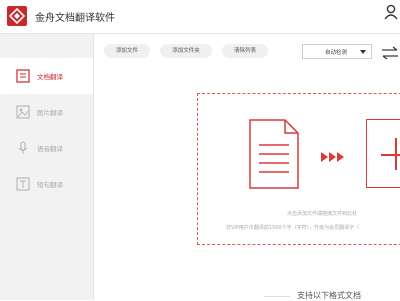 The width and height of the screenshot is (400, 301). What do you see at coordinates (383, 153) in the screenshot?
I see `add-file-plus-icon` at bounding box center [383, 153].